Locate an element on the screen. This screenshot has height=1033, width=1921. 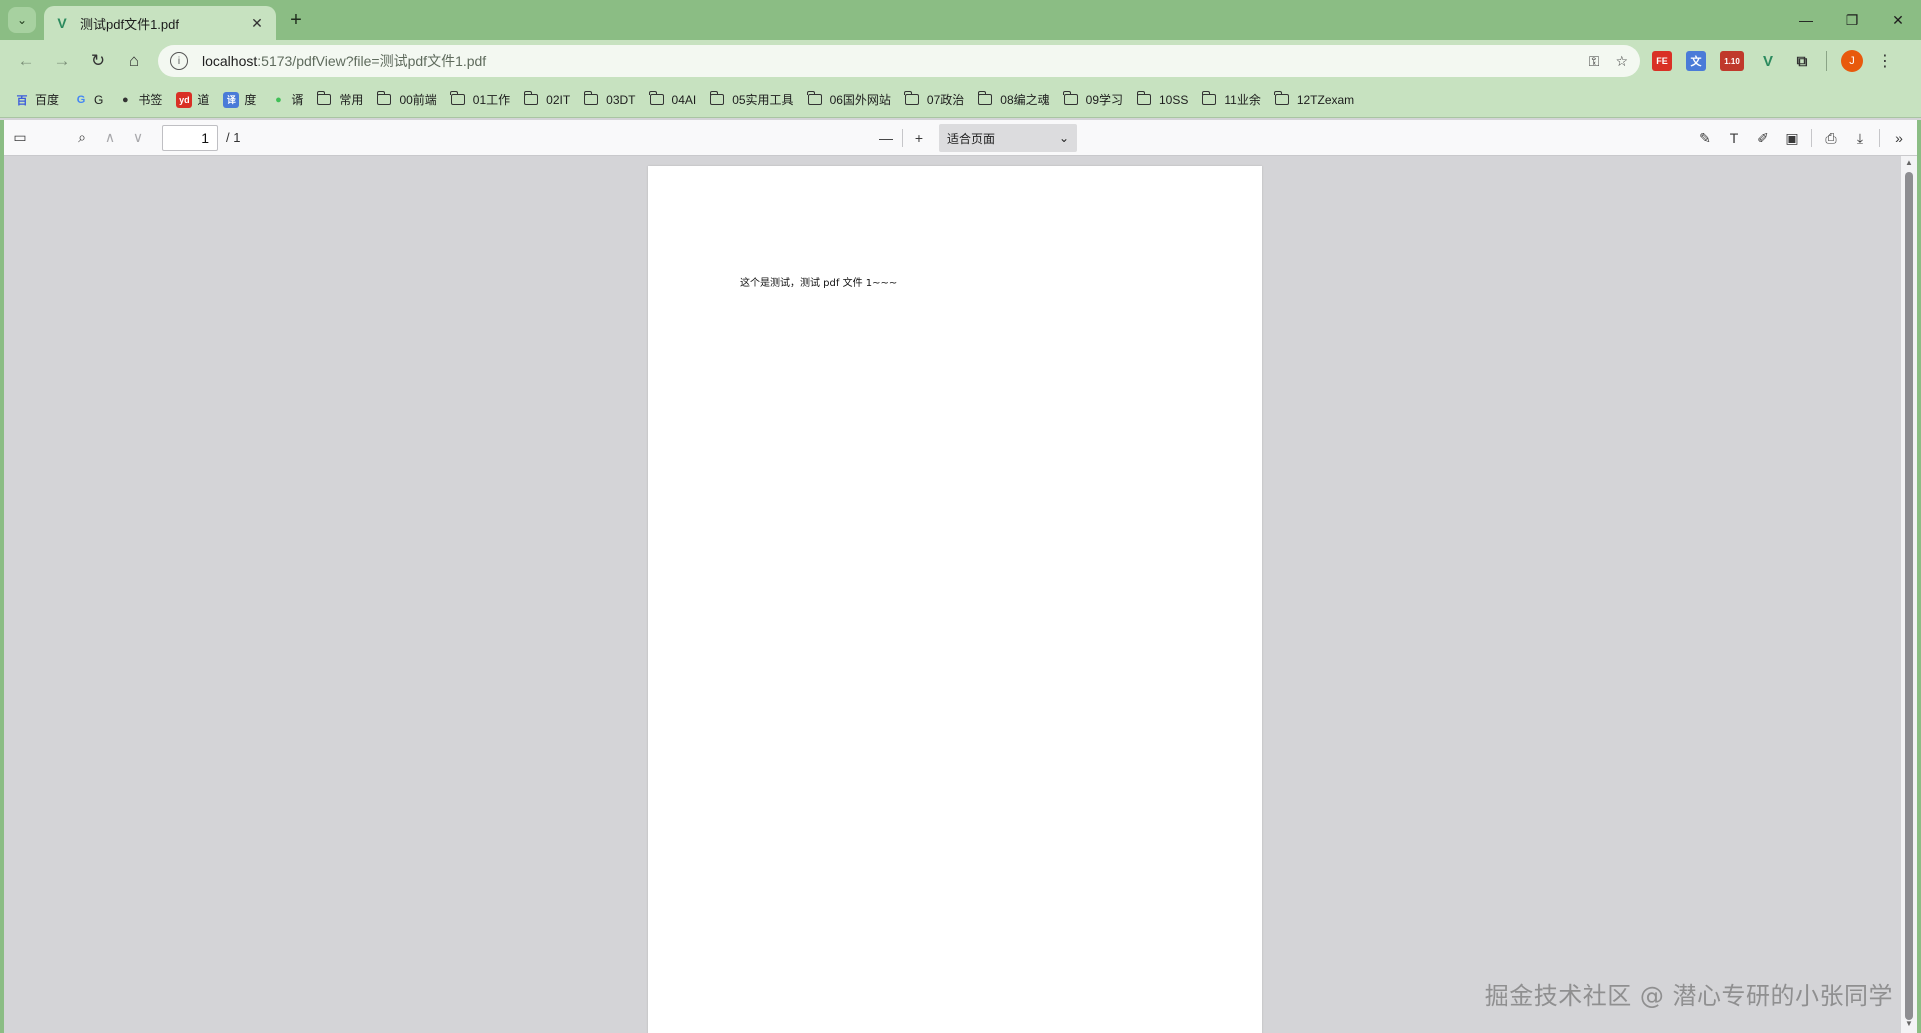
new-tab-button: + is located at coordinates (296, 20).